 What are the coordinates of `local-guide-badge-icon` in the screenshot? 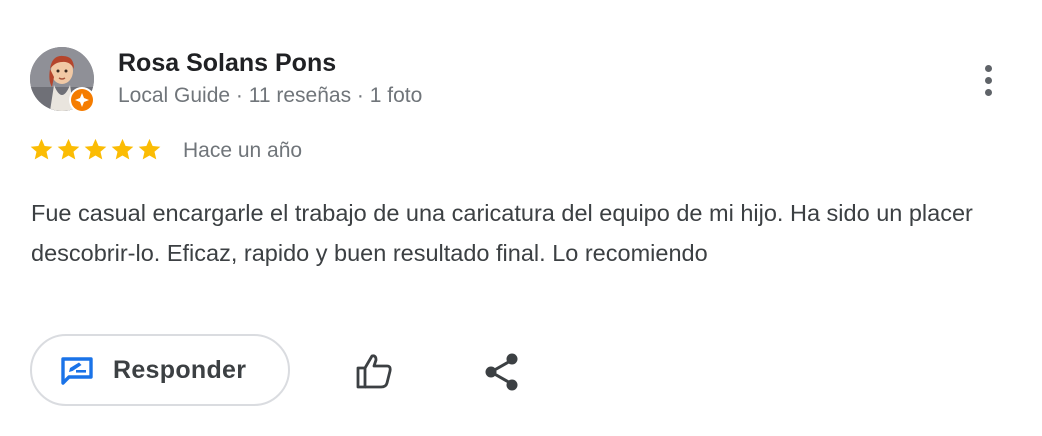 It's located at (82, 100).